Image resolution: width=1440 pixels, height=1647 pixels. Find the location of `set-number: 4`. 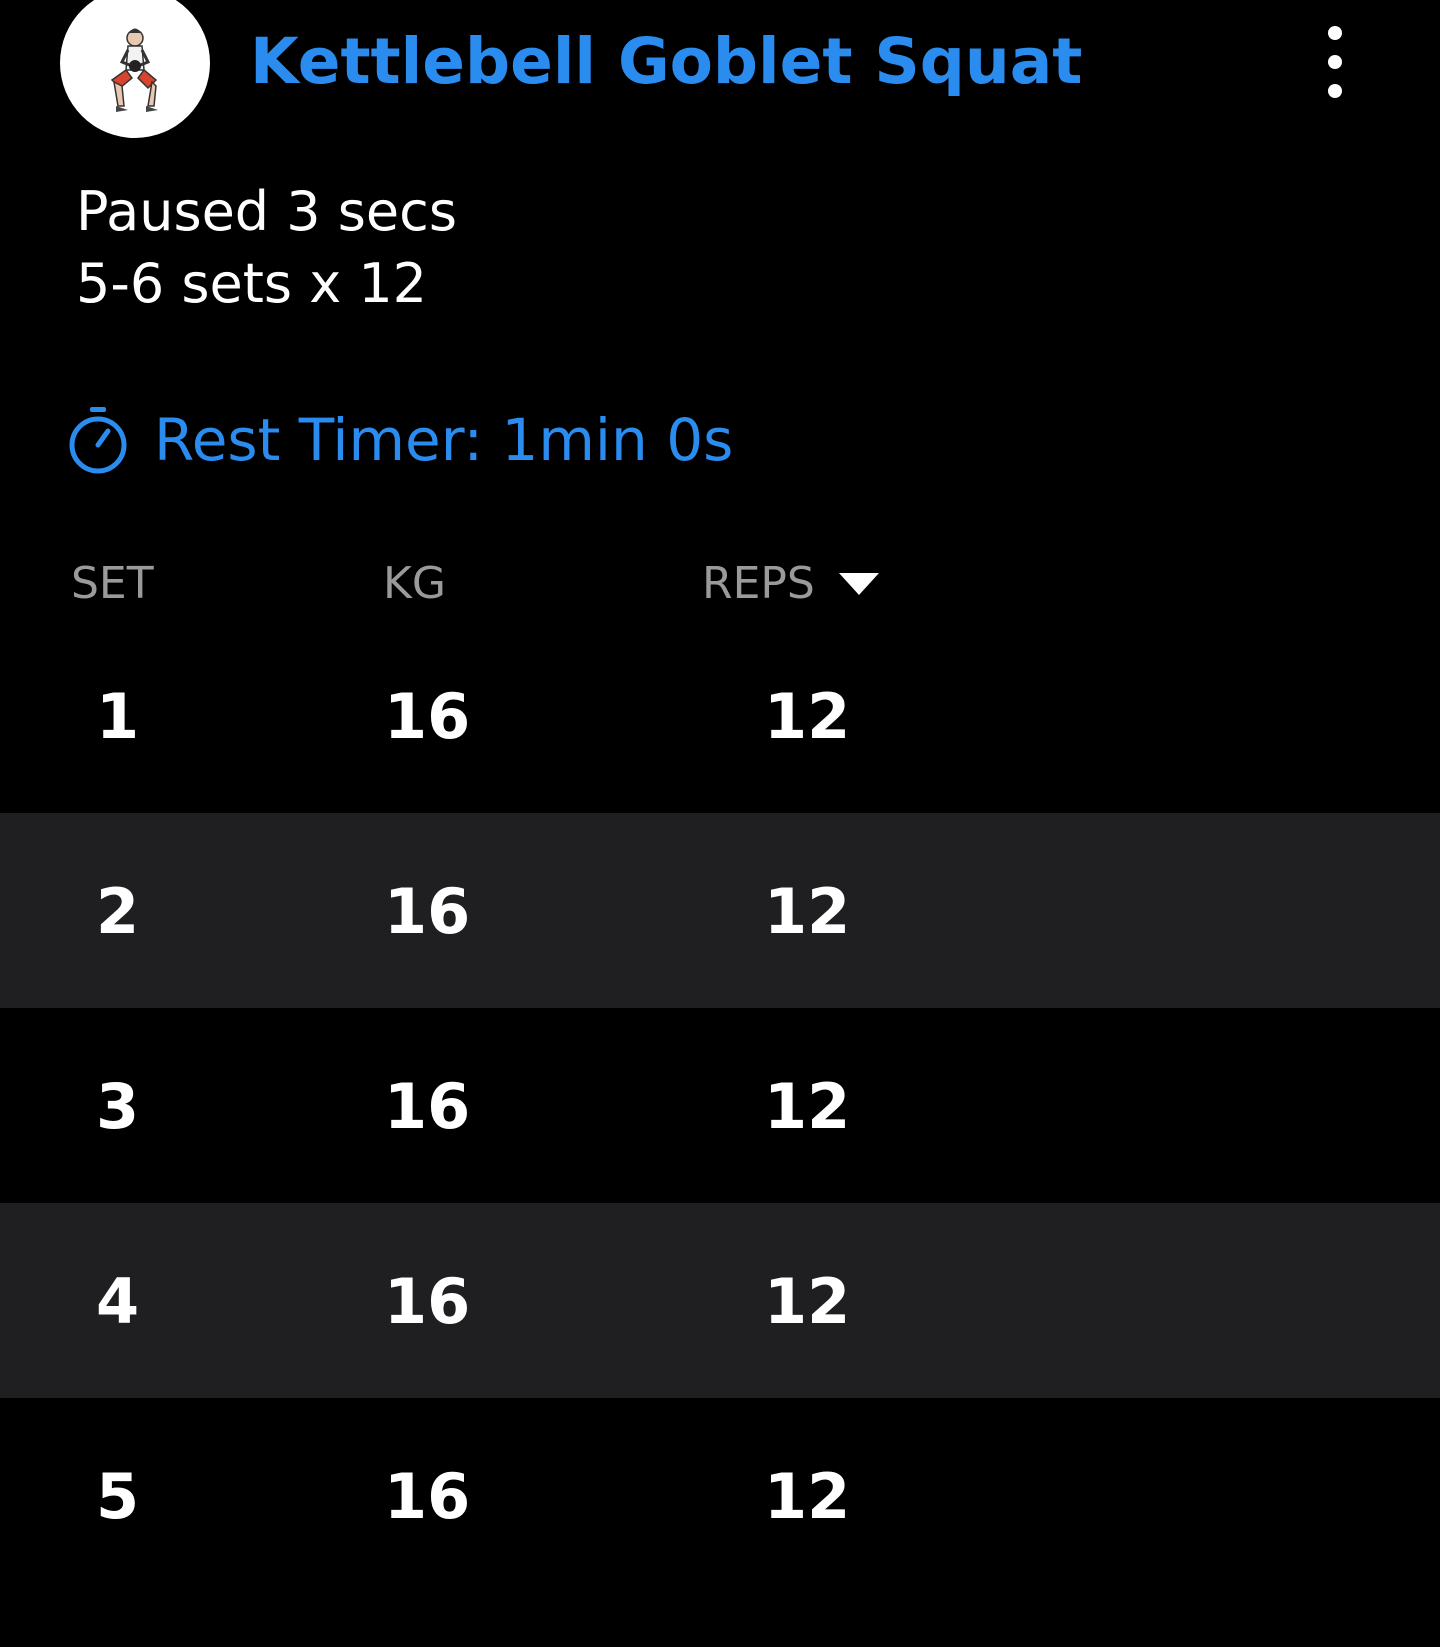

set-number: 4 is located at coordinates (118, 1301).